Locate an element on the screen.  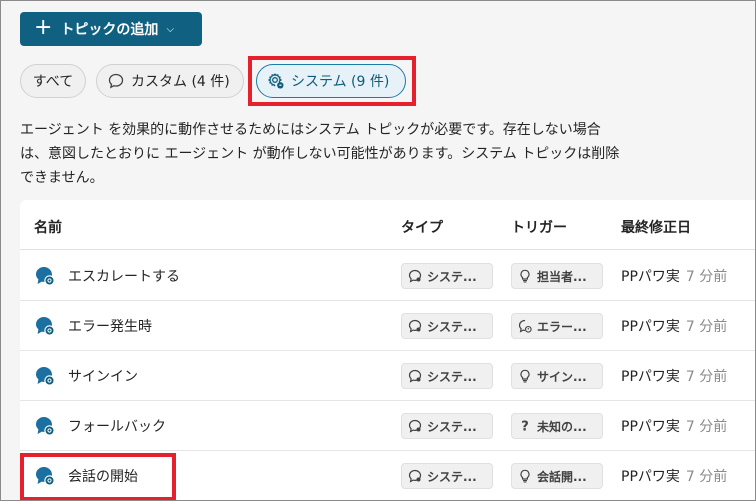
topic-name: フォールバック is located at coordinates (117, 426).